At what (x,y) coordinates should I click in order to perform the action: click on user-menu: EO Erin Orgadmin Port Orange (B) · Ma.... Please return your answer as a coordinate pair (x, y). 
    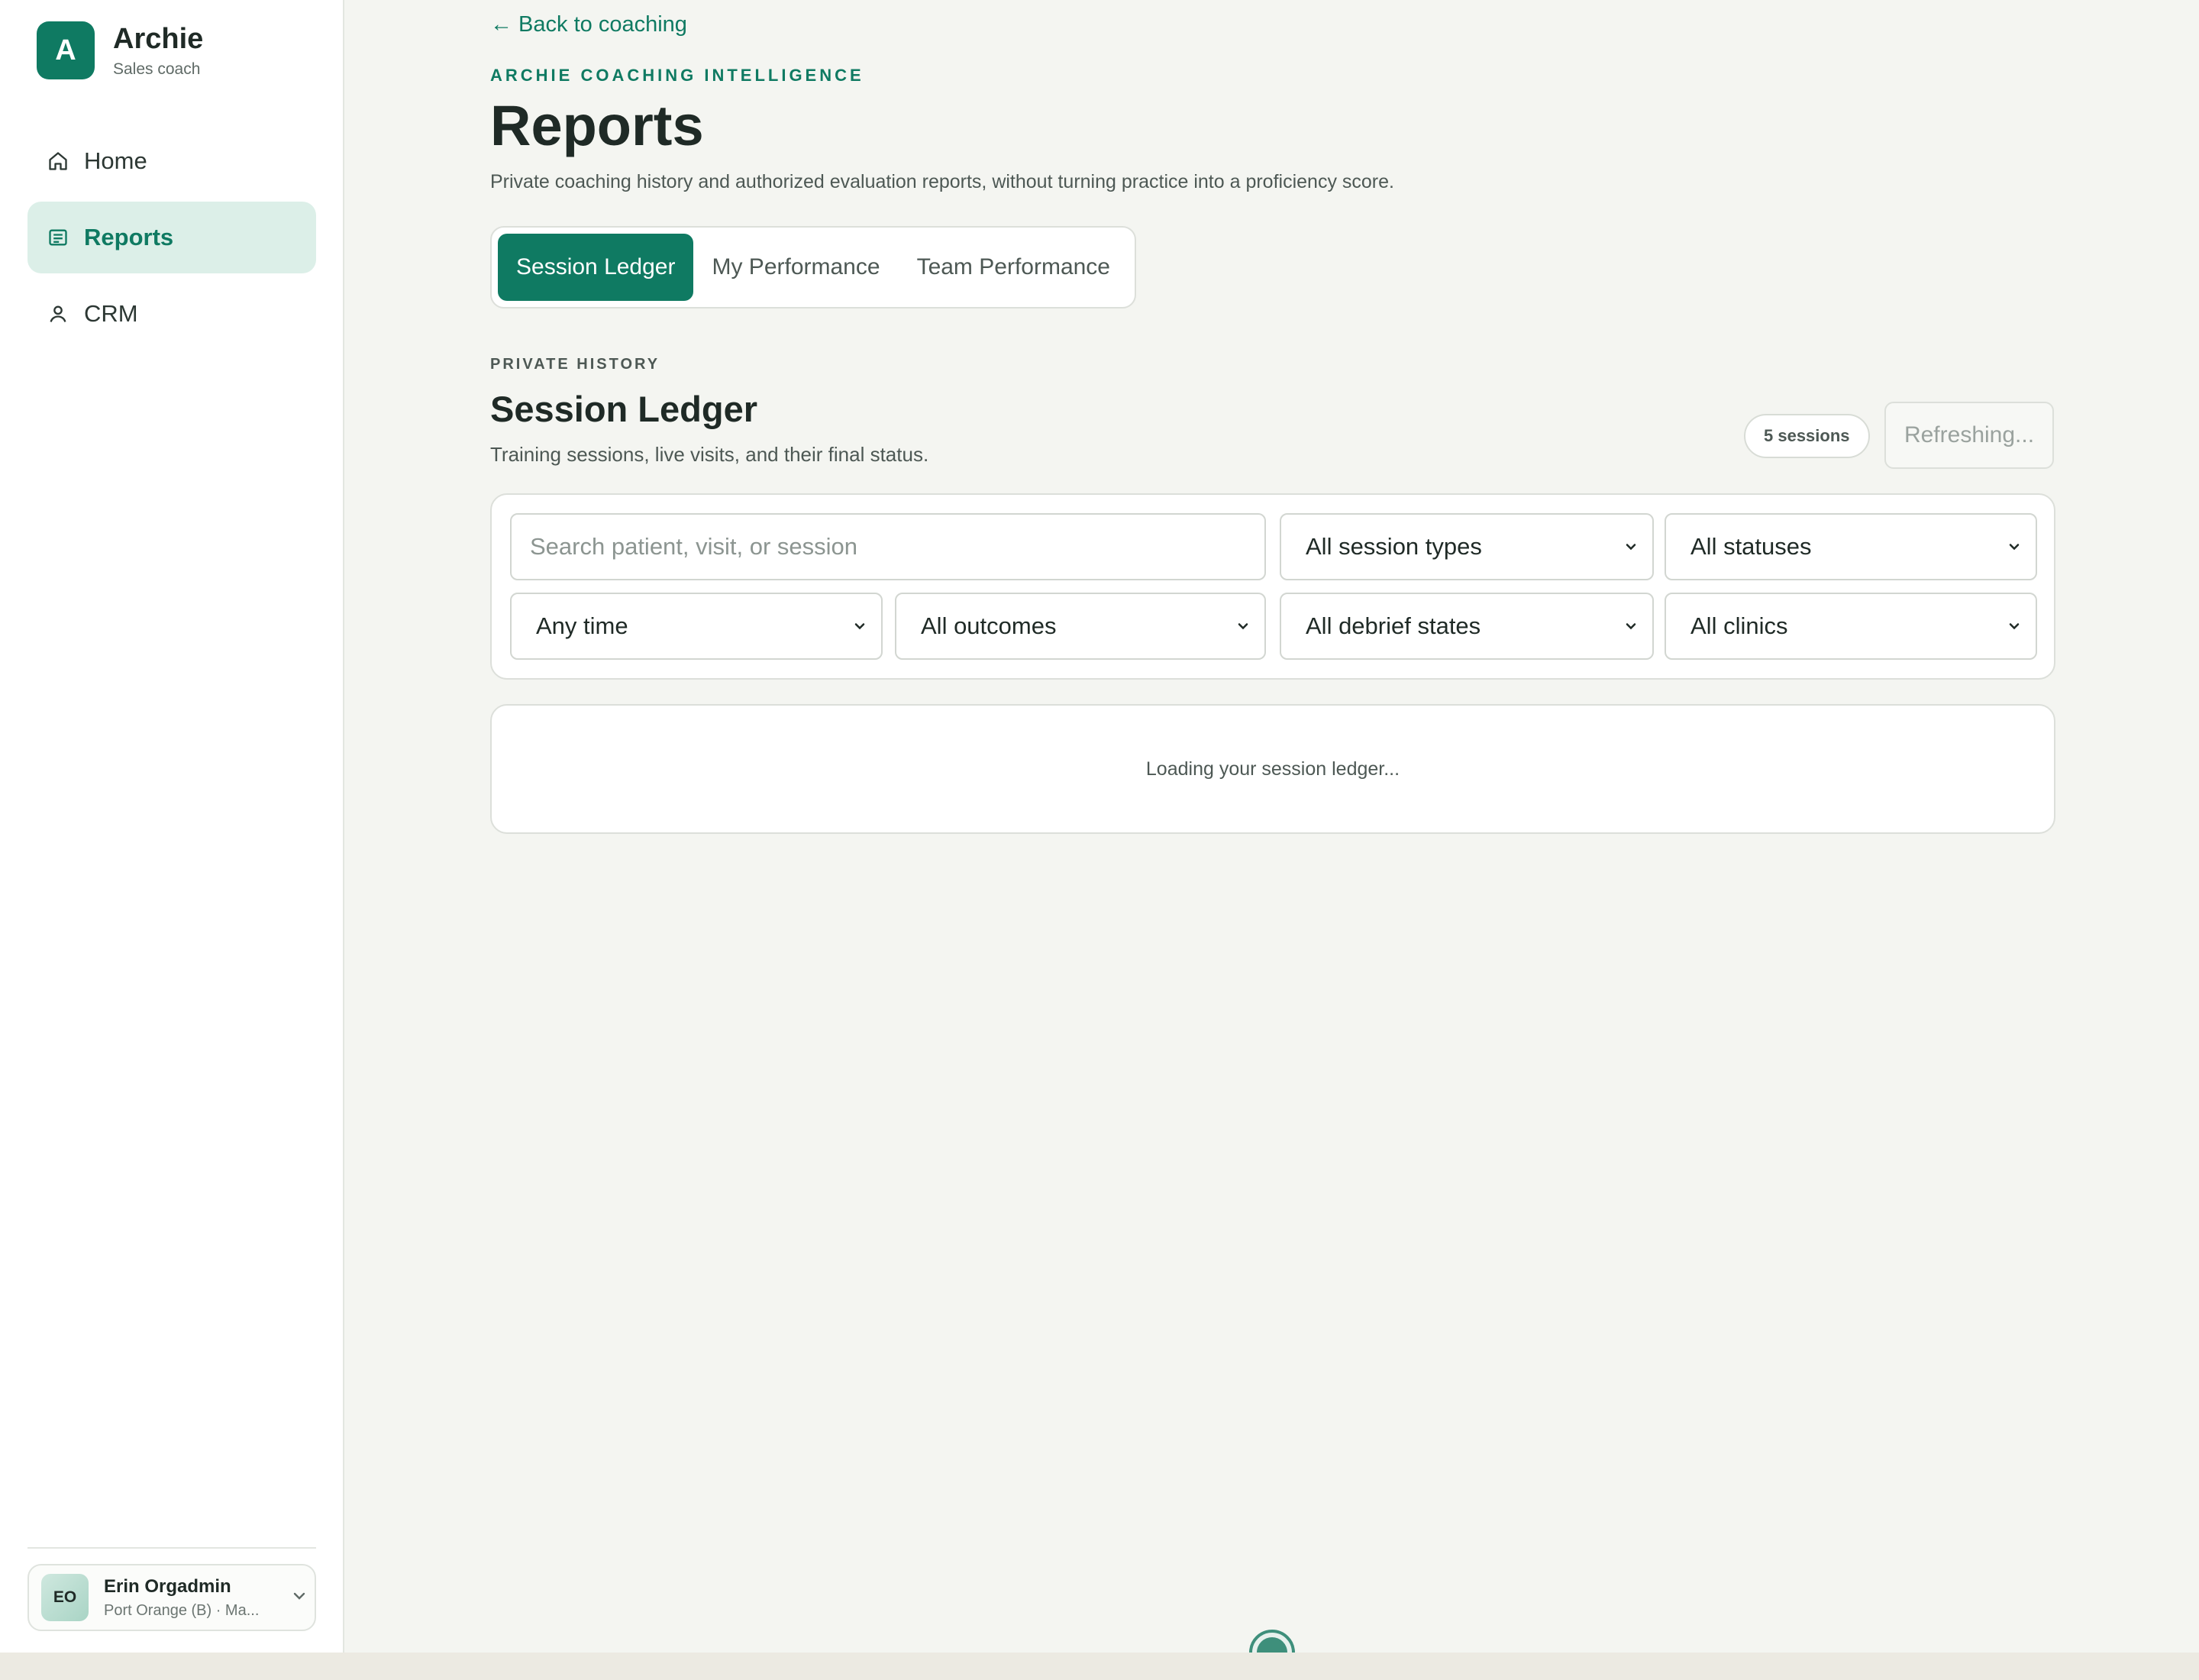
    Looking at the image, I should click on (172, 1598).